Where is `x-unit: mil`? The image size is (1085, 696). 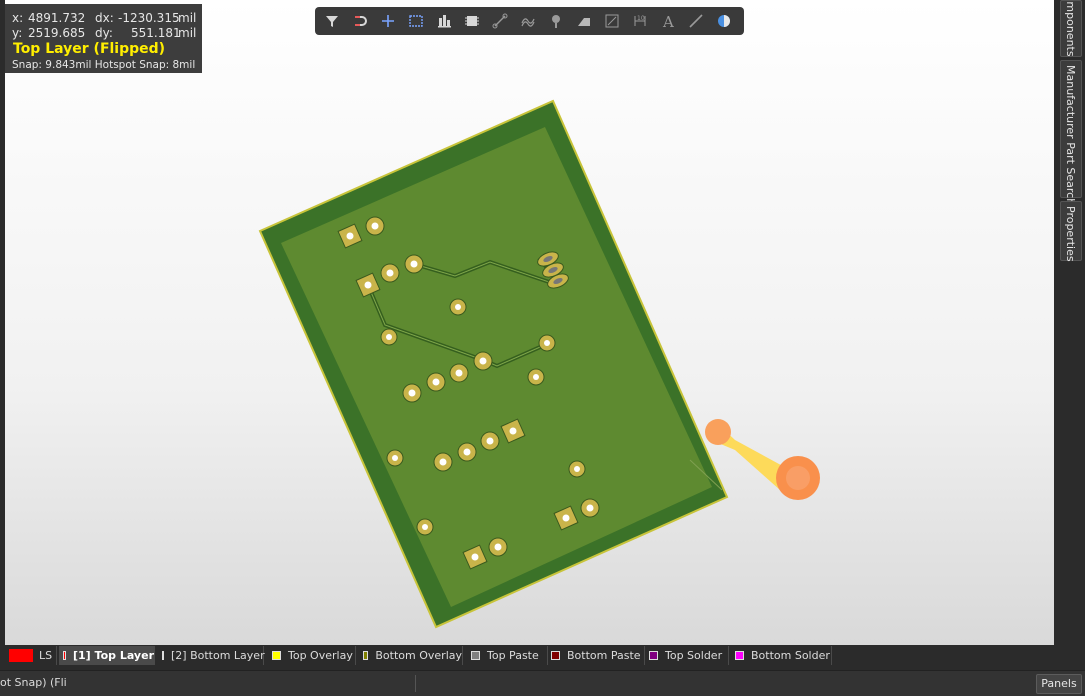
x-unit: mil is located at coordinates (187, 18).